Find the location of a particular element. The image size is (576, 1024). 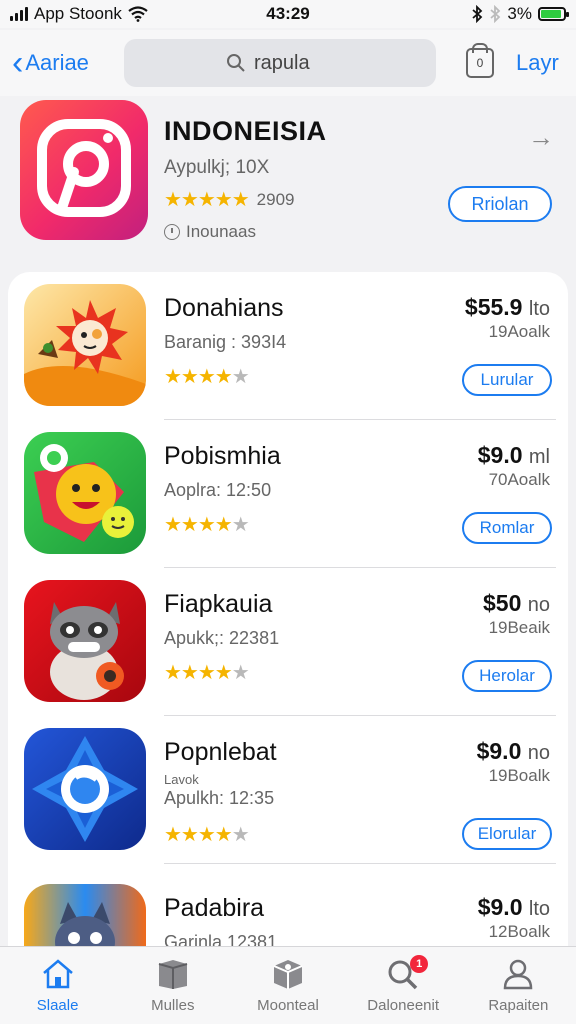

app-count: 12Boalk is located at coordinates (519, 931).